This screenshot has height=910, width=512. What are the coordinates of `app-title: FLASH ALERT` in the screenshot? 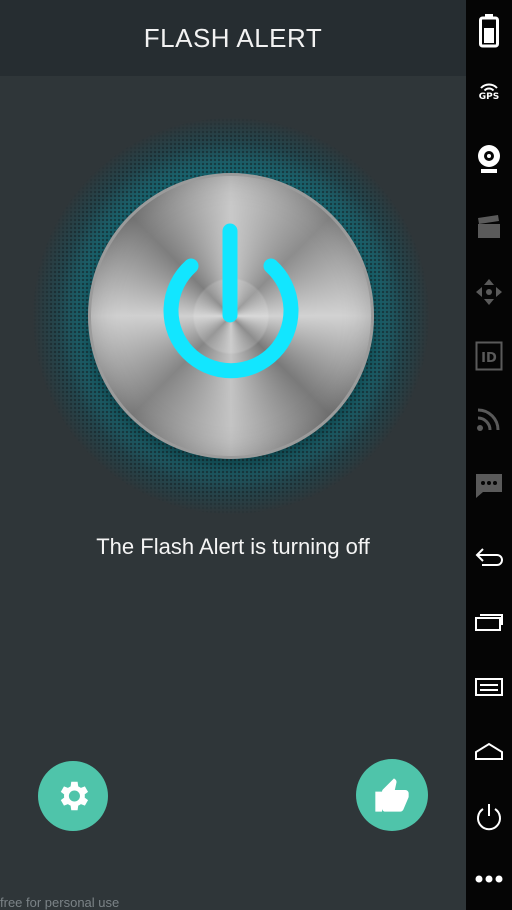 It's located at (233, 37).